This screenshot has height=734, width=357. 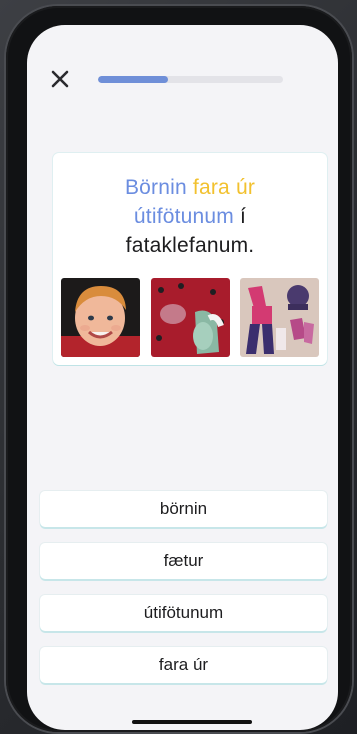 I want to click on prompt-word: í, so click(x=243, y=216).